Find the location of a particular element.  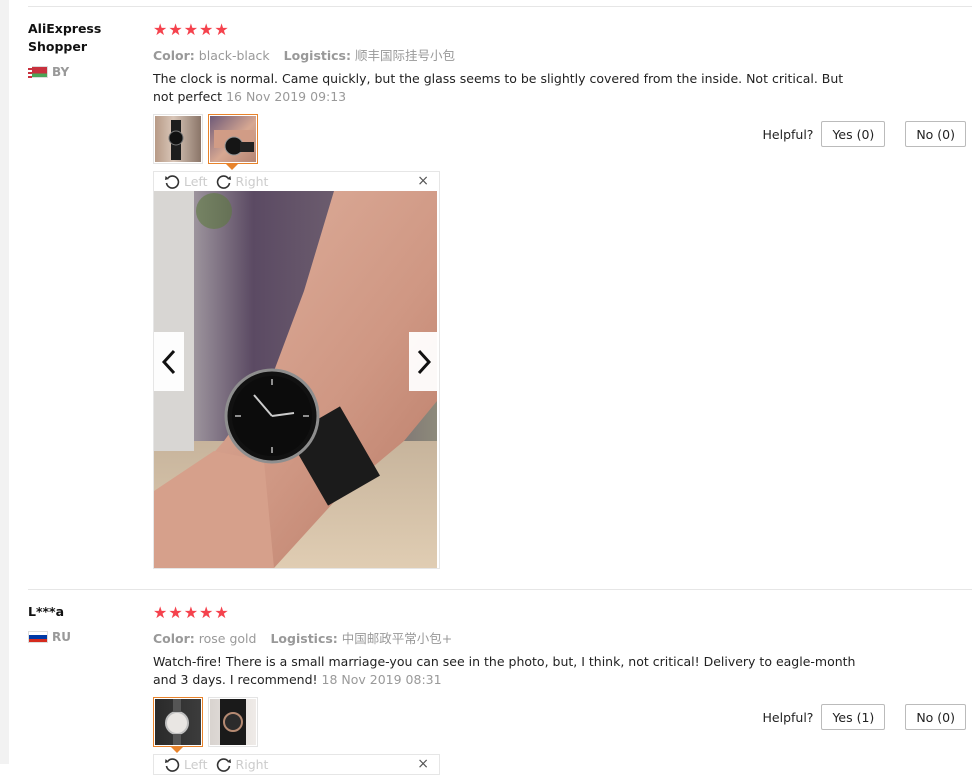

helpful-vote: Helpful? Yes (0) No (0) is located at coordinates (864, 134).